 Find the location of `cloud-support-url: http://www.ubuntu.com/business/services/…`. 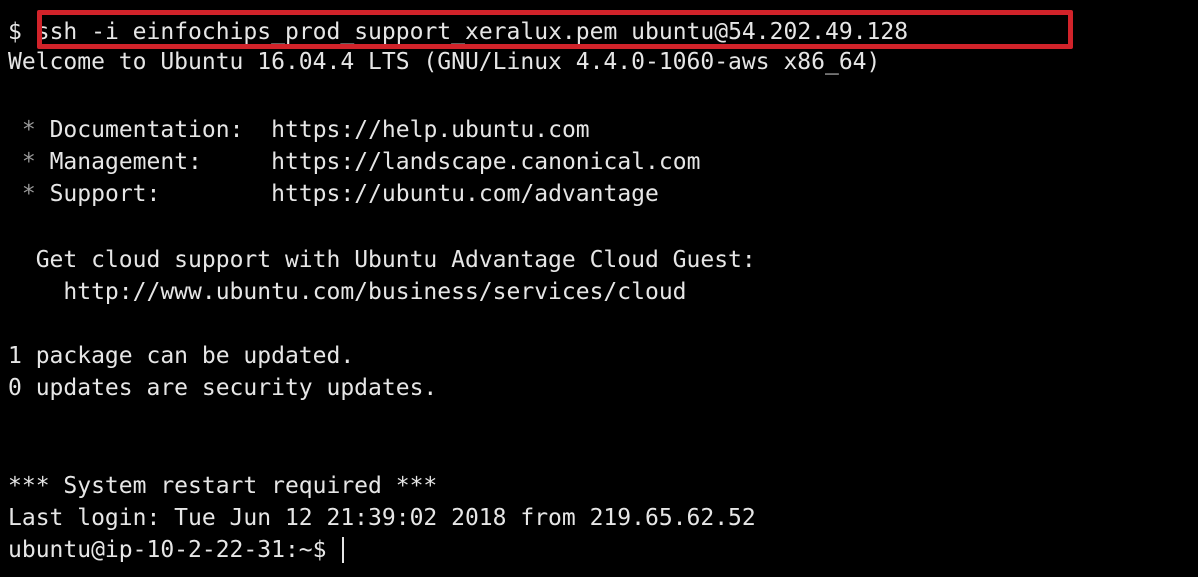

cloud-support-url: http://www.ubuntu.com/business/services/… is located at coordinates (374, 292).